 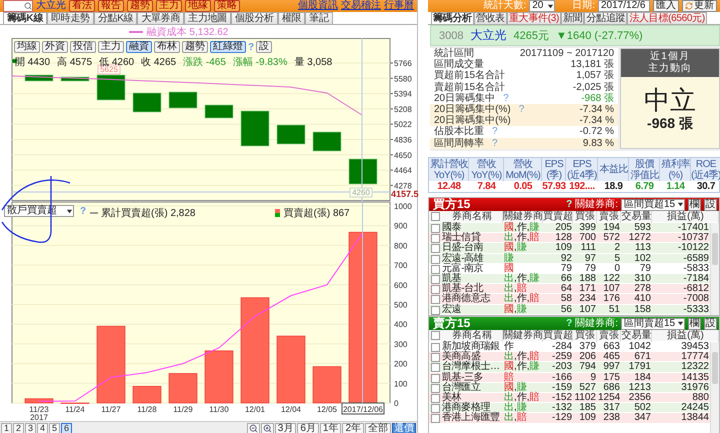 What do you see at coordinates (160, 18) in the screenshot?
I see `view-tab: 大單券商` at bounding box center [160, 18].